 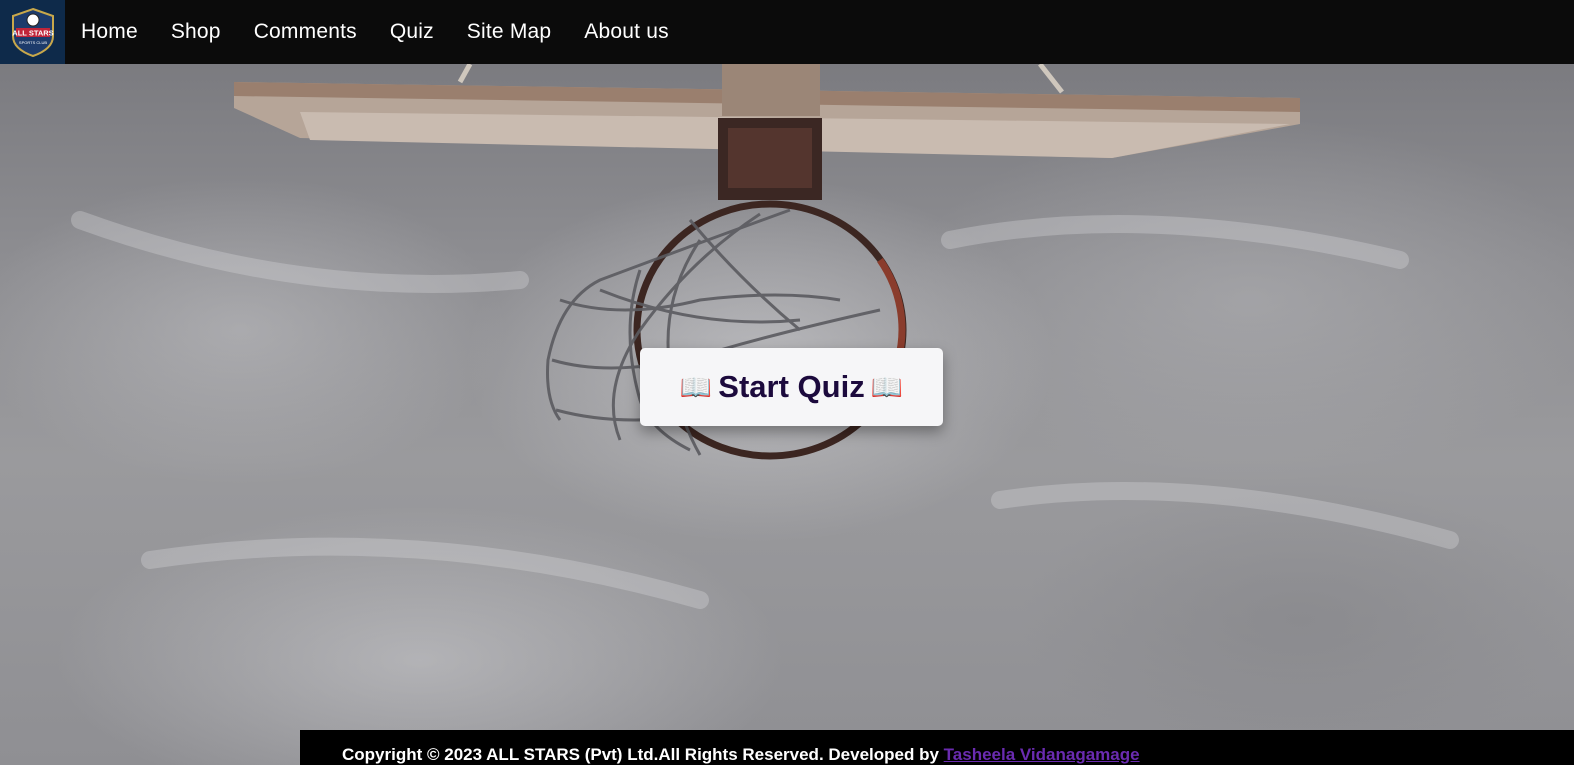 What do you see at coordinates (412, 32) in the screenshot?
I see `nav-quiz-link: Quiz` at bounding box center [412, 32].